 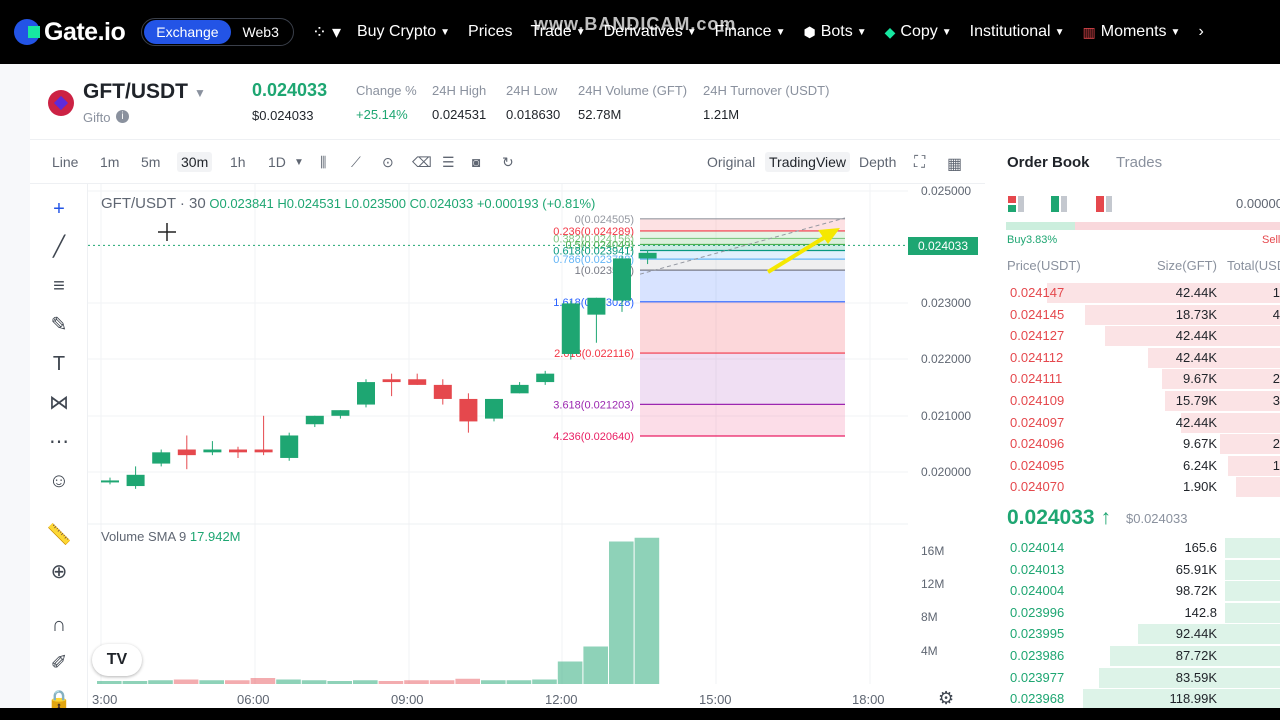 What do you see at coordinates (1044, 265) in the screenshot?
I see `col-price: Price(USDT)` at bounding box center [1044, 265].